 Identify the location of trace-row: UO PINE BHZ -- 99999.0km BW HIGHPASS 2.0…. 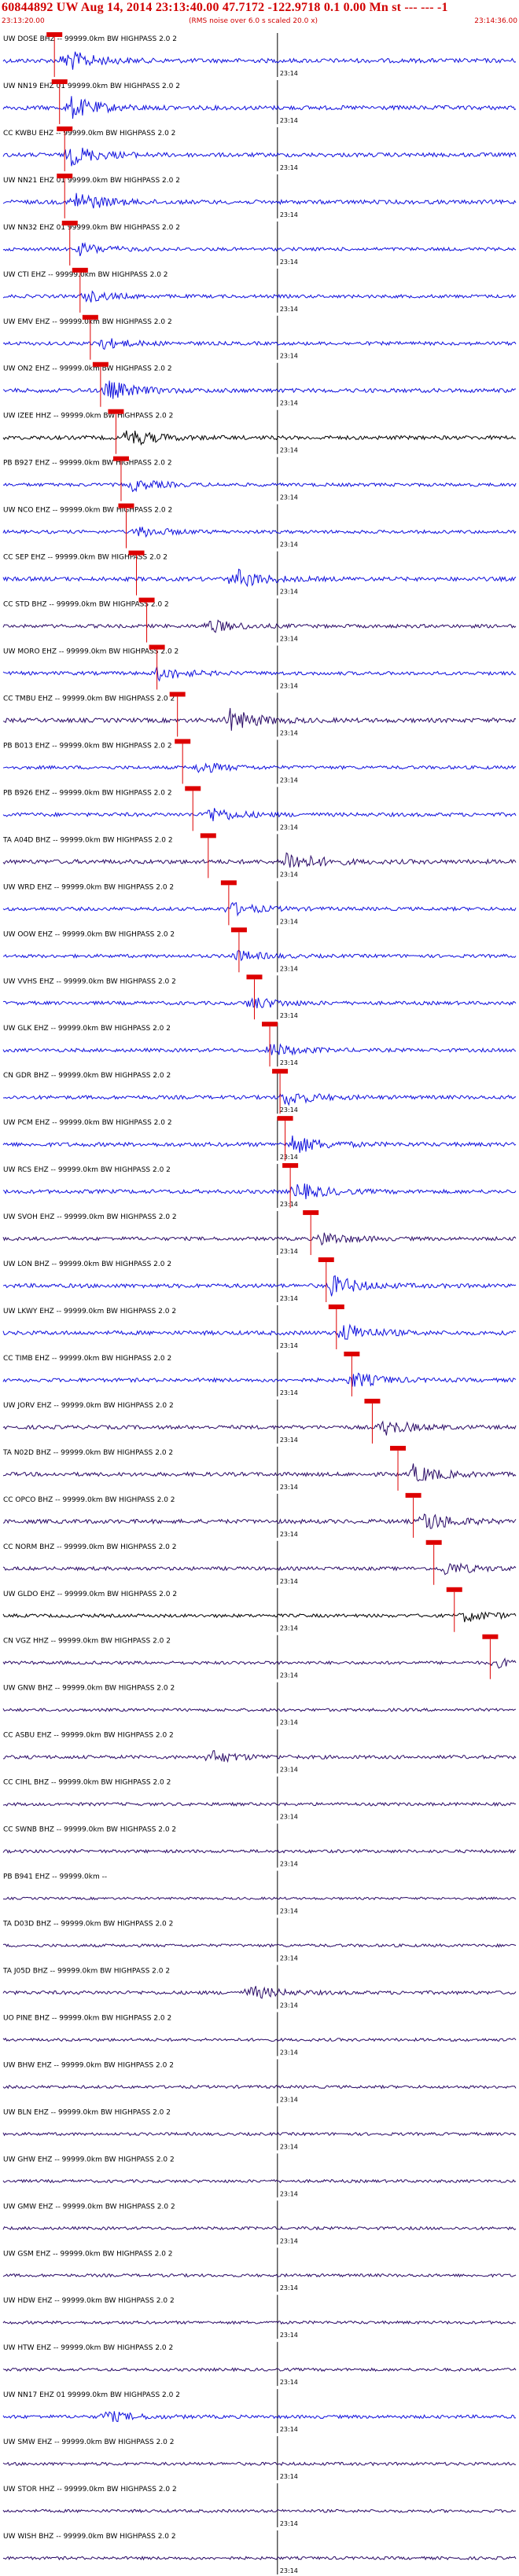
(259, 2034).